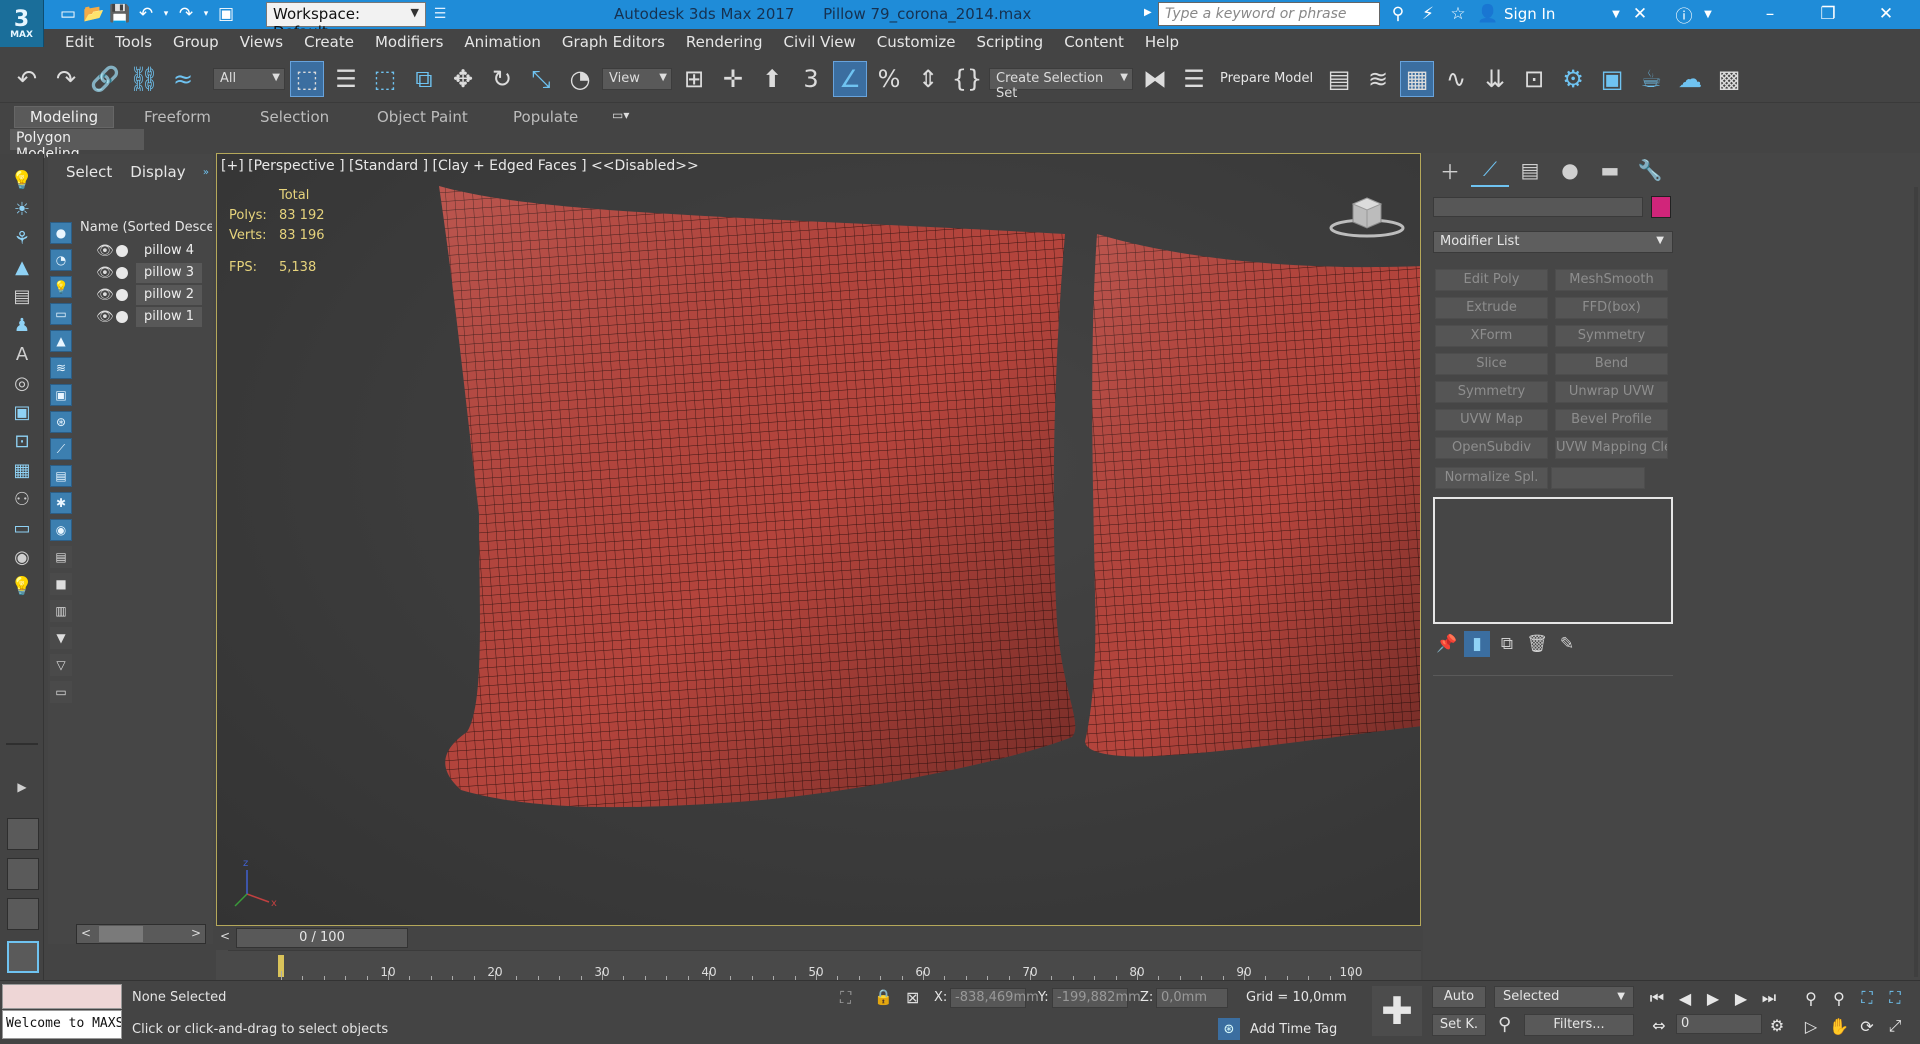 Image resolution: width=1920 pixels, height=1044 pixels. I want to click on menu-animation: Animation, so click(502, 42).